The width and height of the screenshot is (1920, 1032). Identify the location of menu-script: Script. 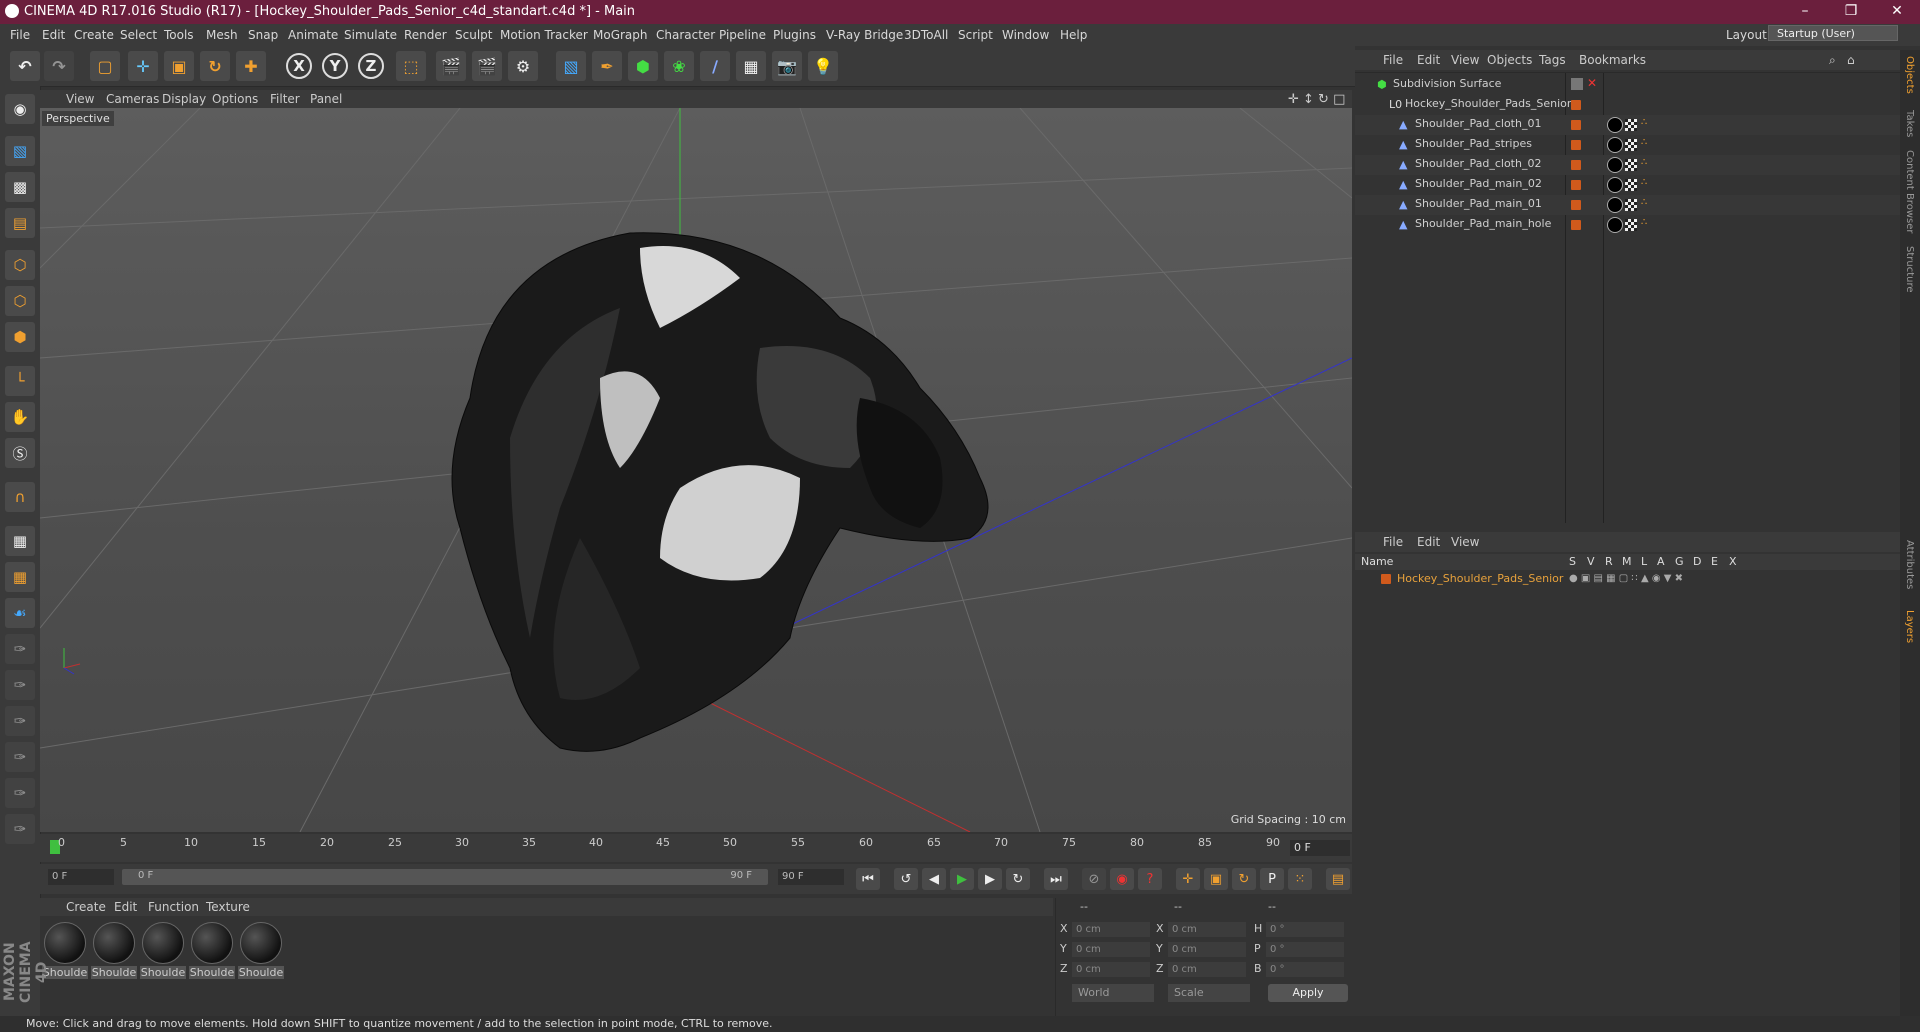
(975, 35).